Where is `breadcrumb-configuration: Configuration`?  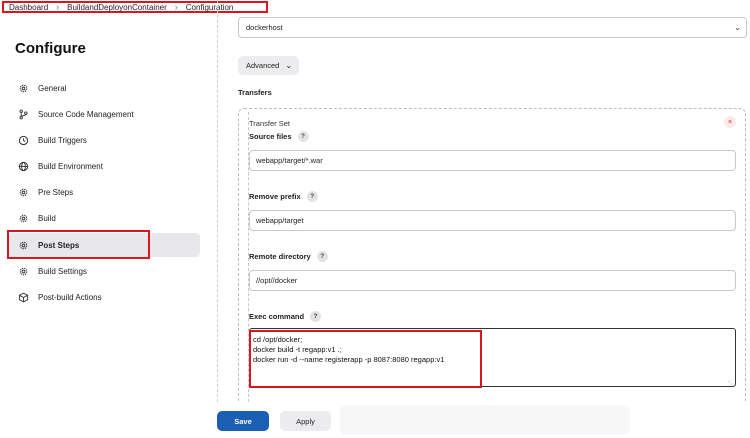 breadcrumb-configuration: Configuration is located at coordinates (210, 7).